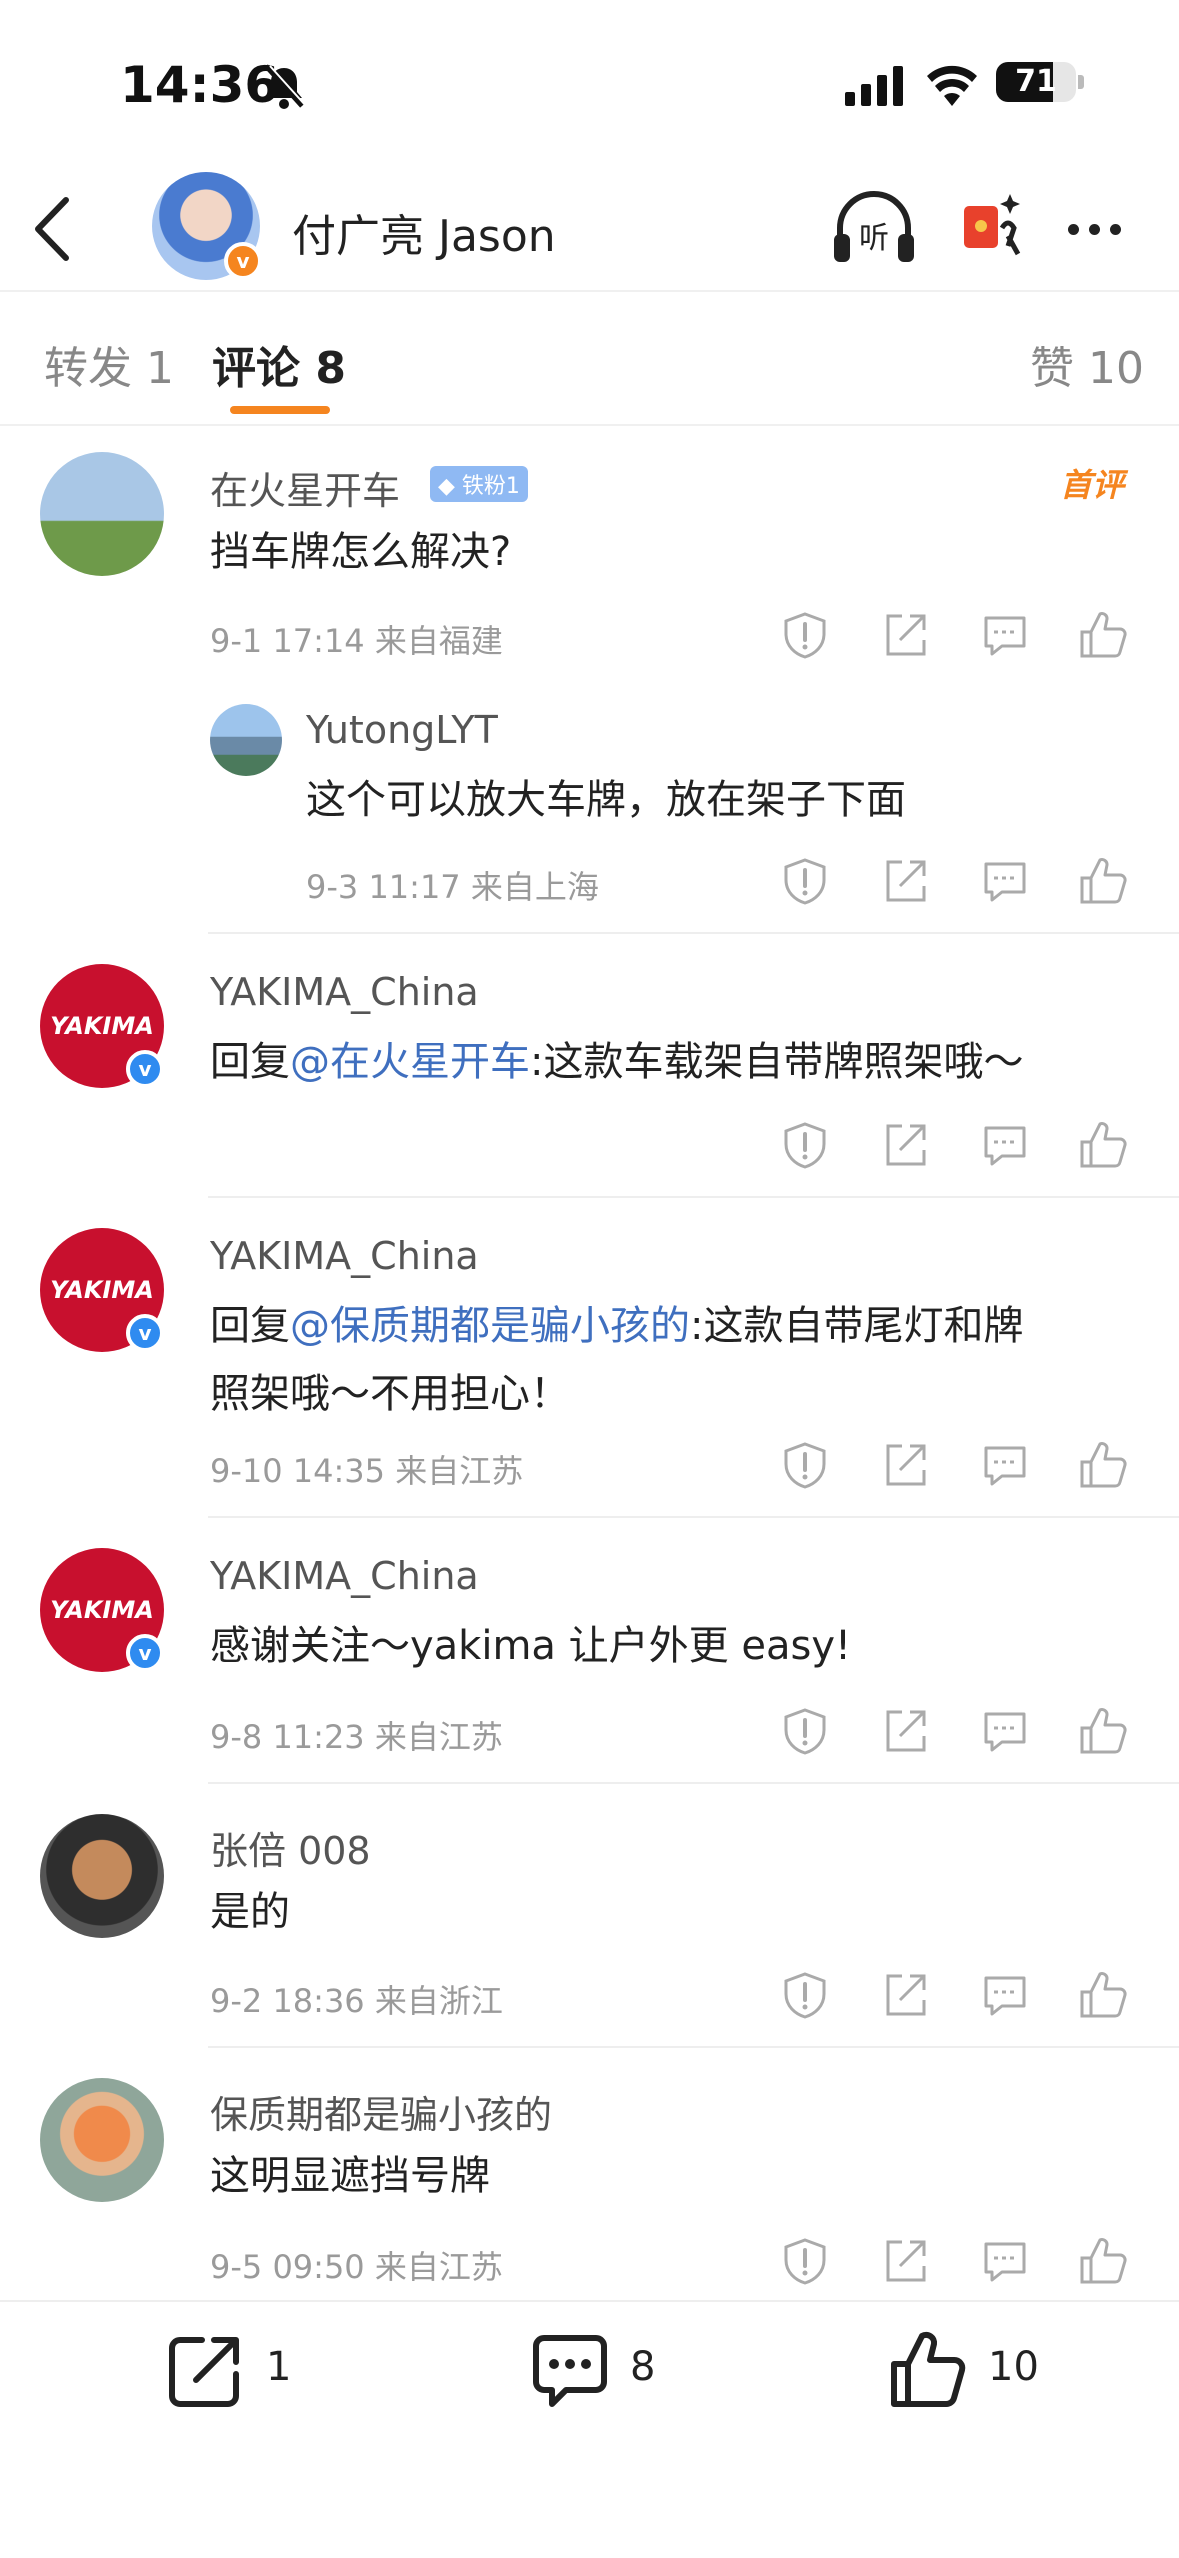  I want to click on commenter-name: 保质期都是骗小孩的, so click(381, 2111).